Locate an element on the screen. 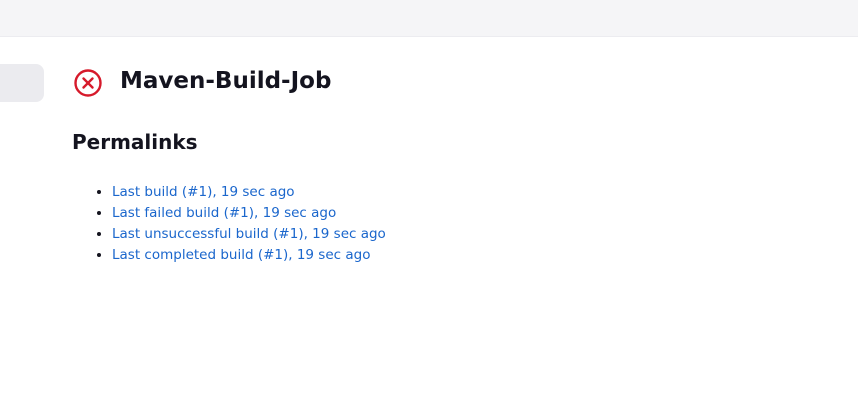  page-title: Maven-Build-Job is located at coordinates (226, 81).